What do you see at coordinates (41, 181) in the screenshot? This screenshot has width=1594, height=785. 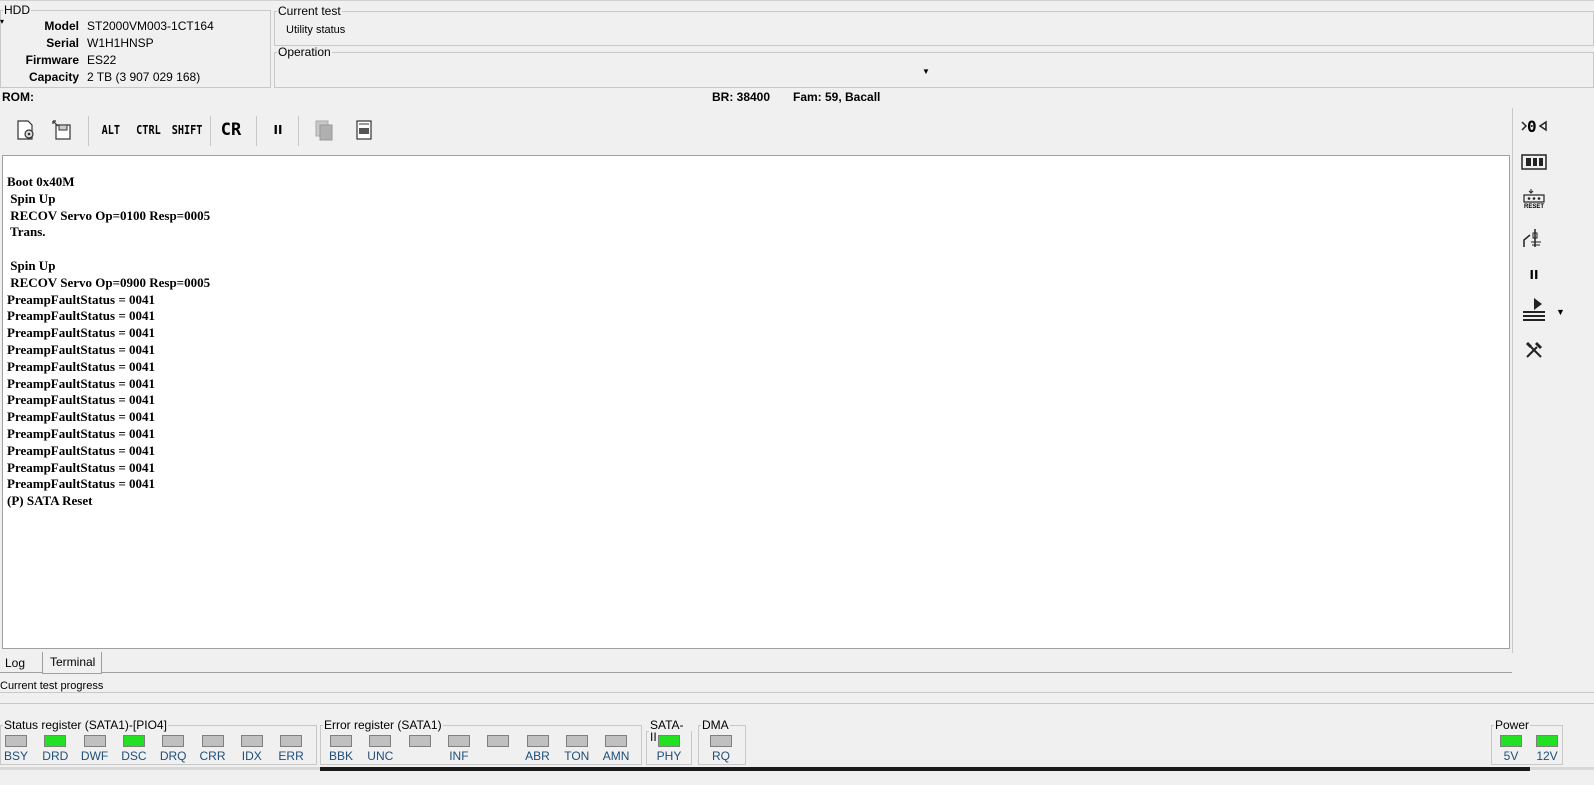 I see `terminal-line: Boot 0x40M` at bounding box center [41, 181].